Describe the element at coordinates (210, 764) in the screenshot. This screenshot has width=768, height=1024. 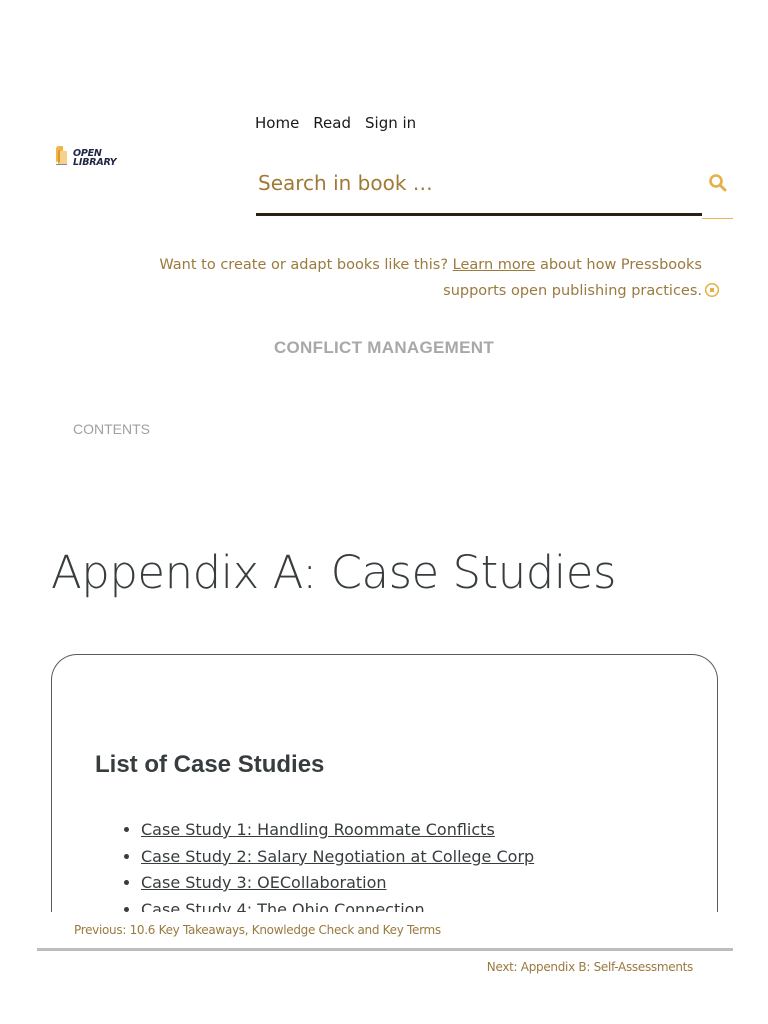
I see `textbox-title: List of Case Studies` at that location.